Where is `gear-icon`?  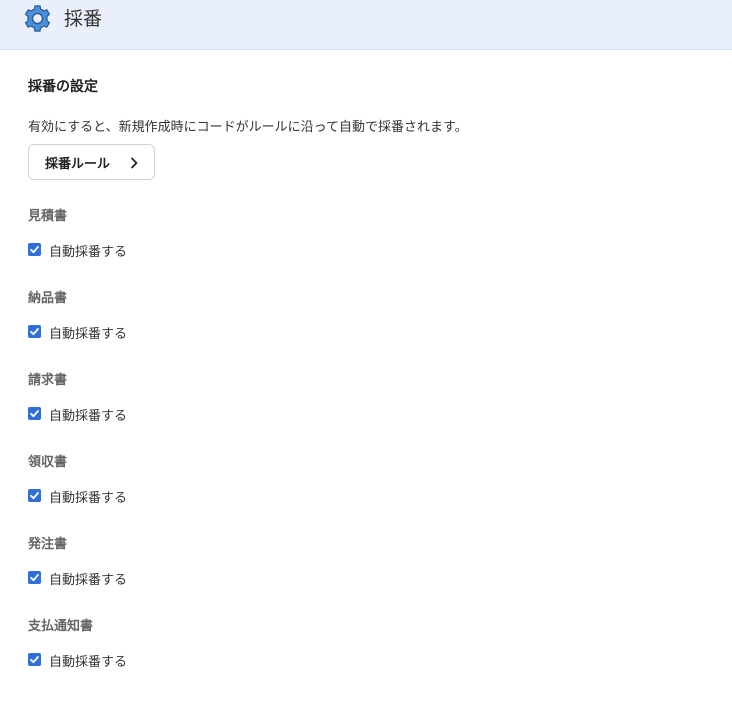 gear-icon is located at coordinates (37, 18).